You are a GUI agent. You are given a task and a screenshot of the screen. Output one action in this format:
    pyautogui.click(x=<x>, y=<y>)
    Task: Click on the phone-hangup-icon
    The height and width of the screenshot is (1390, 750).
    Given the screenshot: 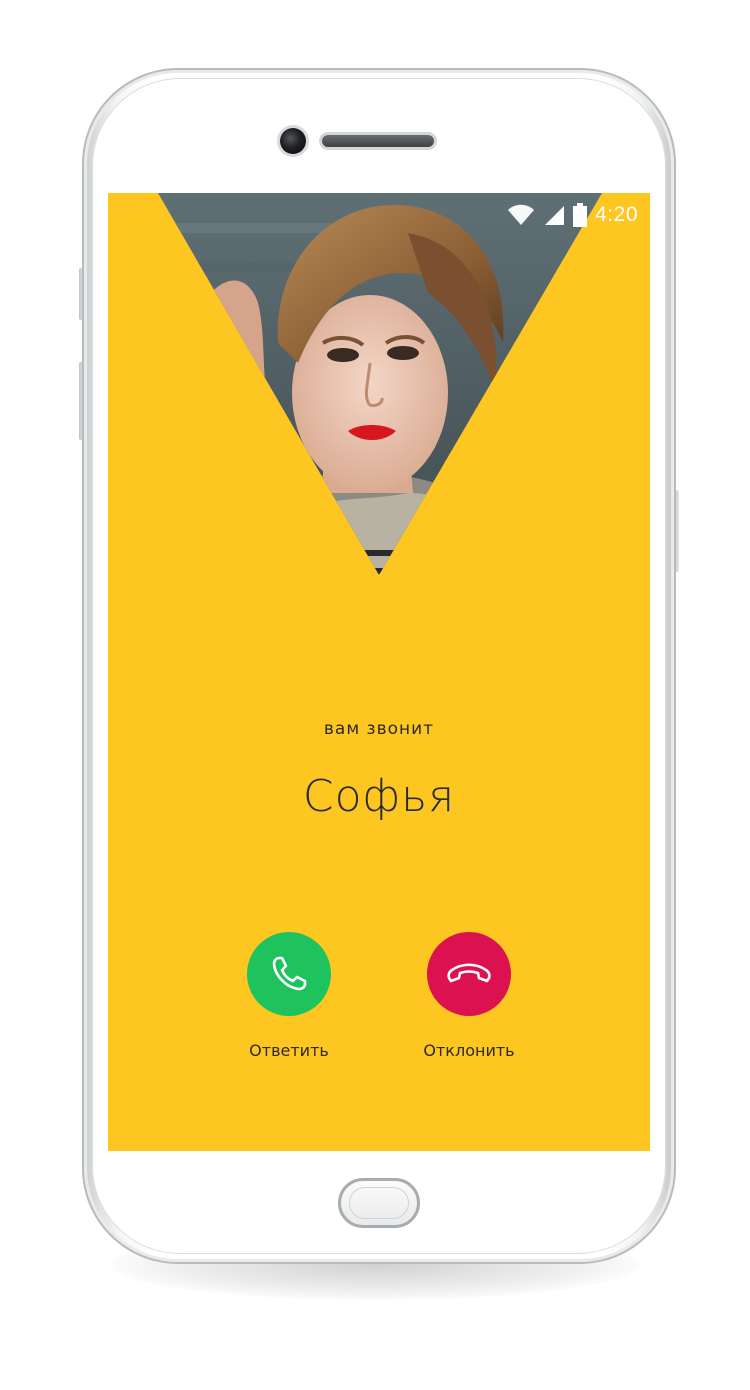 What is the action you would take?
    pyautogui.click(x=469, y=973)
    